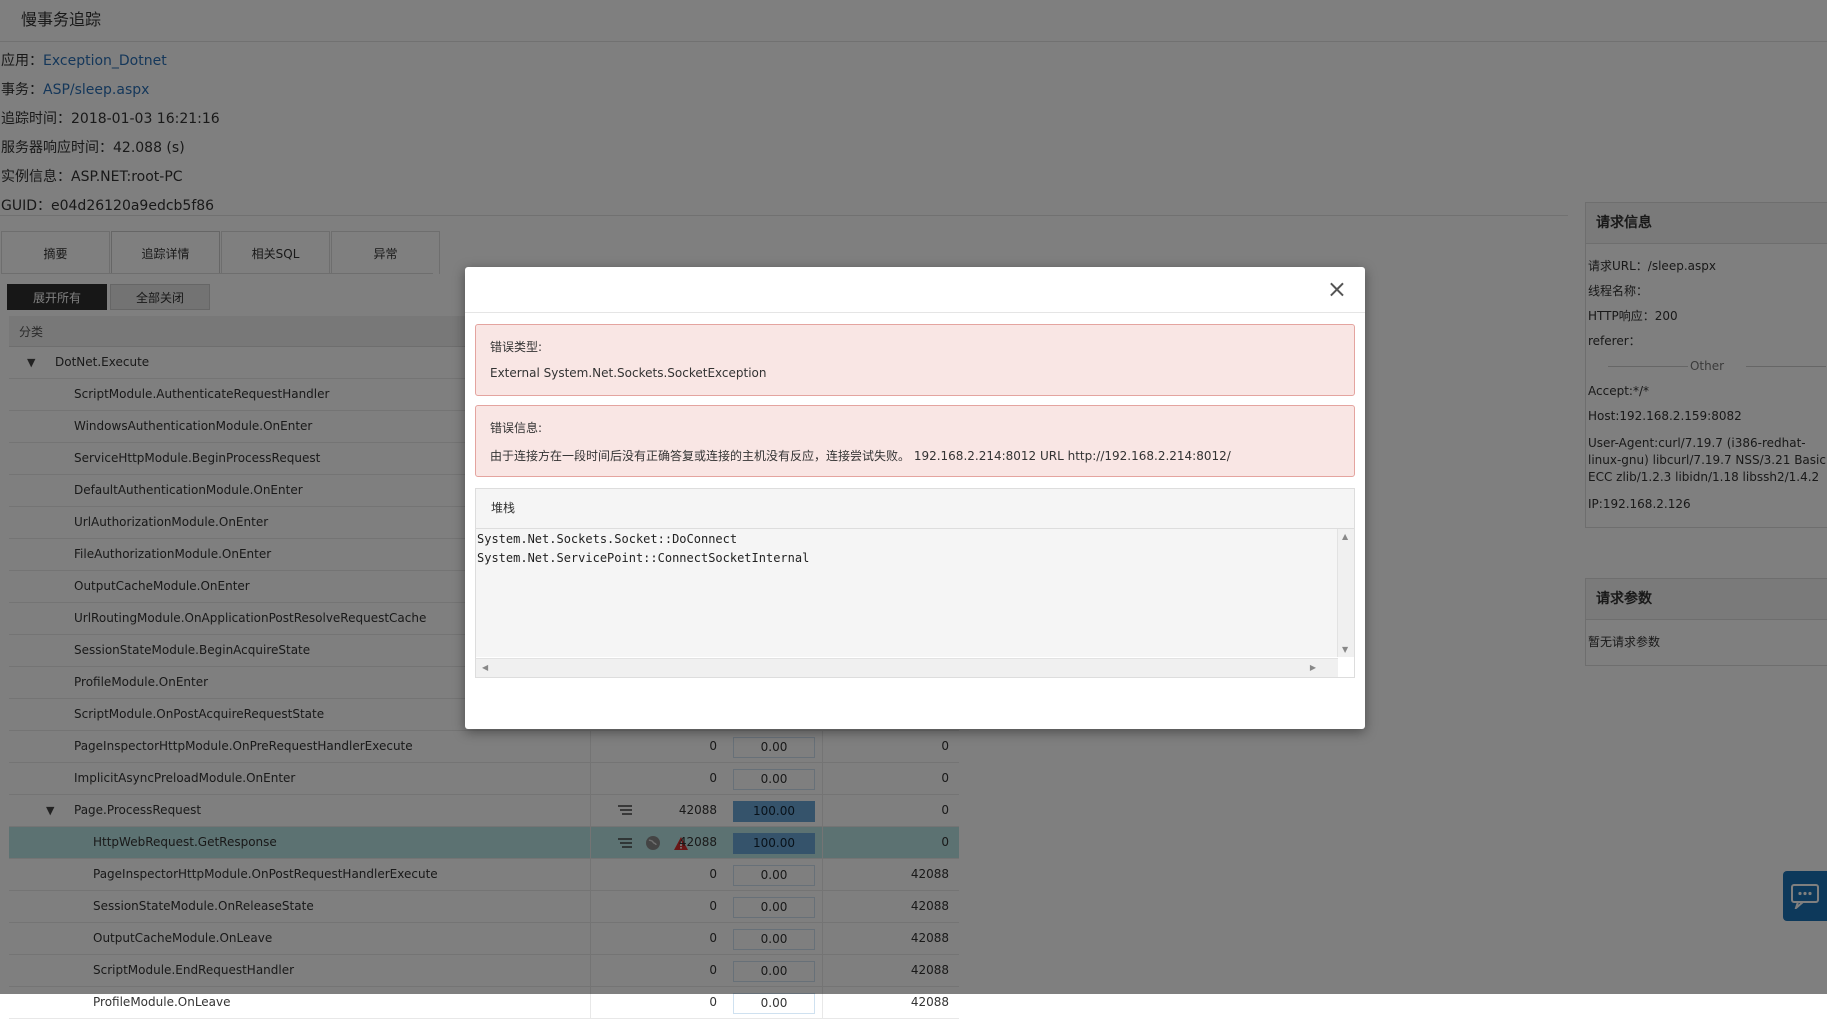 The image size is (1827, 1019). Describe the element at coordinates (516, 347) in the screenshot. I see `error-type-label: 错误类型:` at that location.